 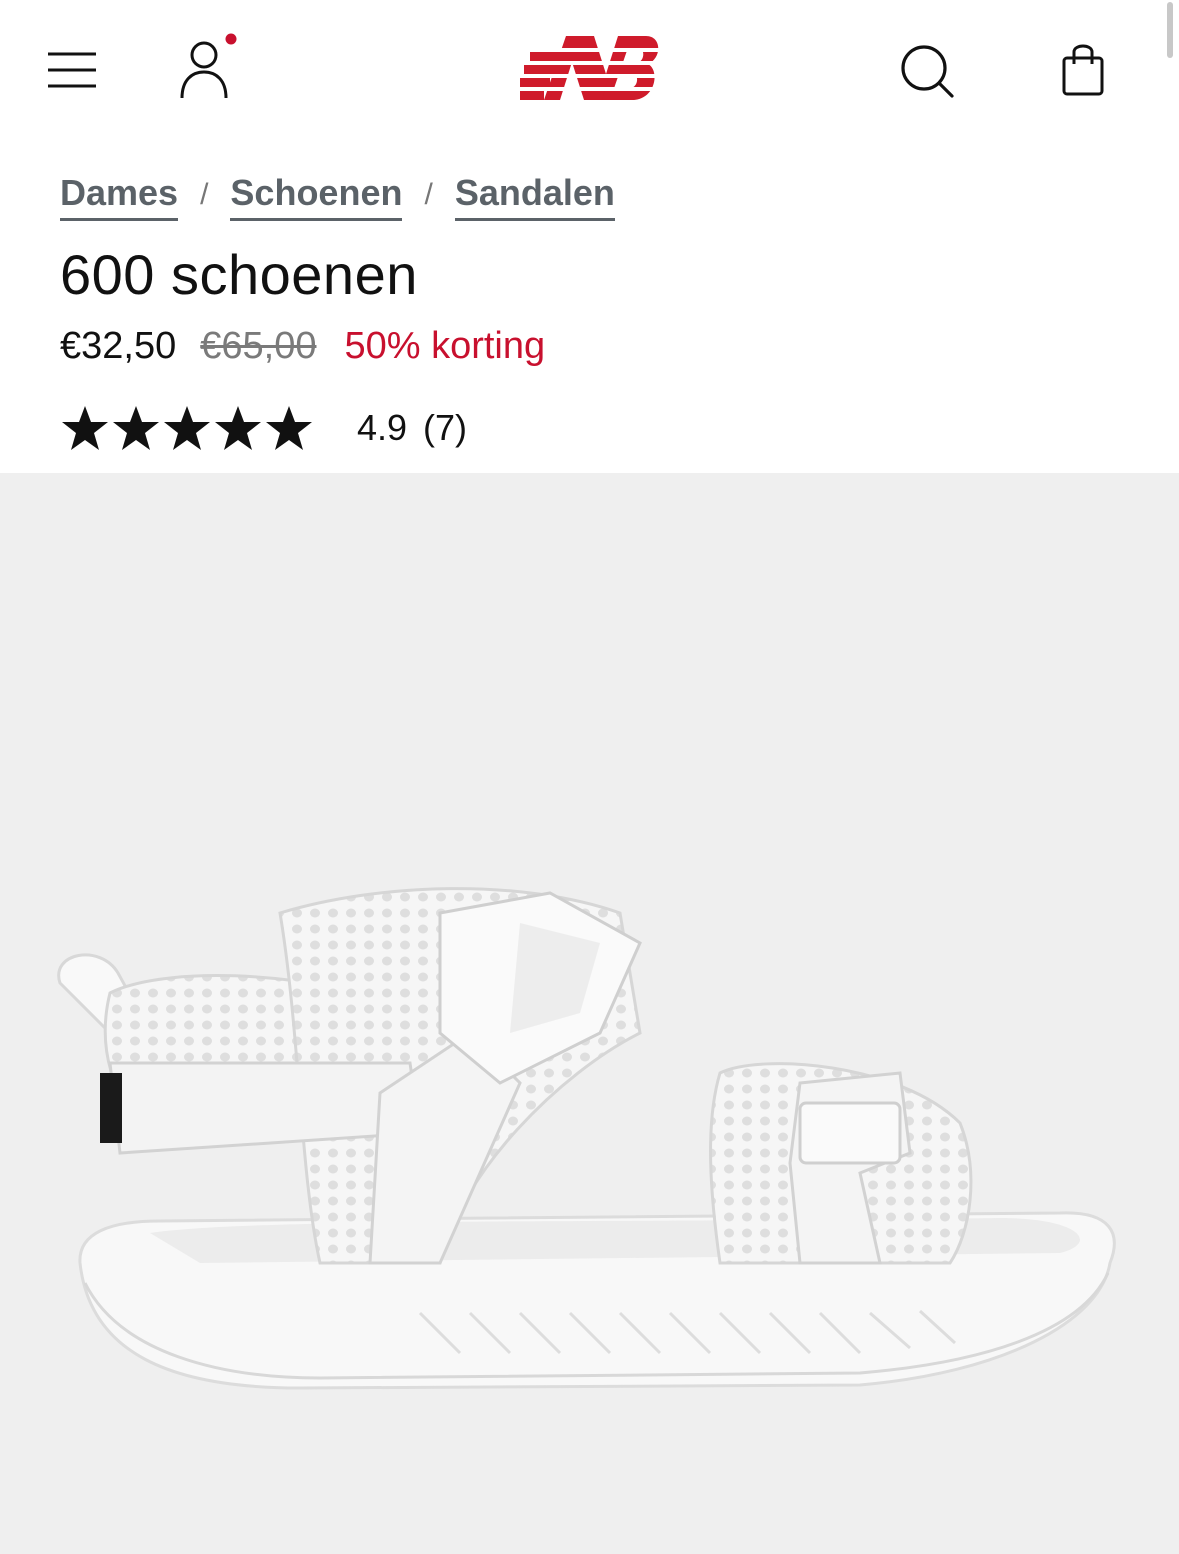 I want to click on brand-logo-link, so click(x=591, y=68).